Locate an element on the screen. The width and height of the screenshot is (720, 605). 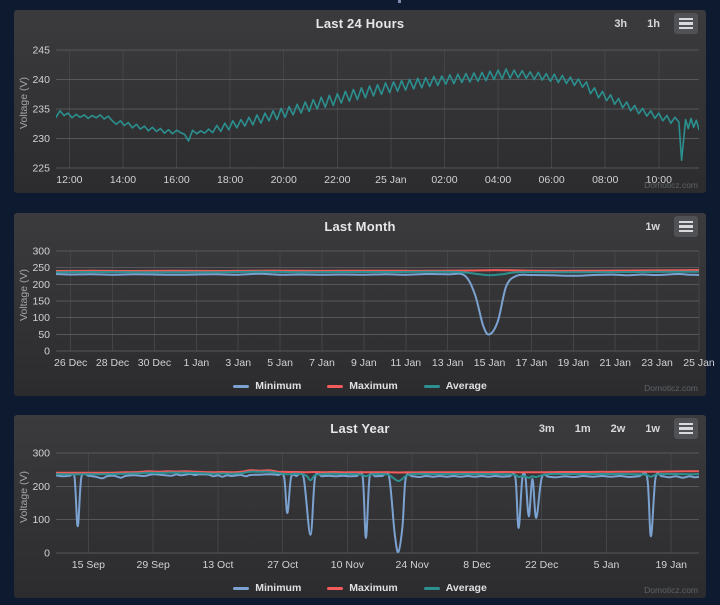
x-tick-label: 22:00 is located at coordinates (337, 180).